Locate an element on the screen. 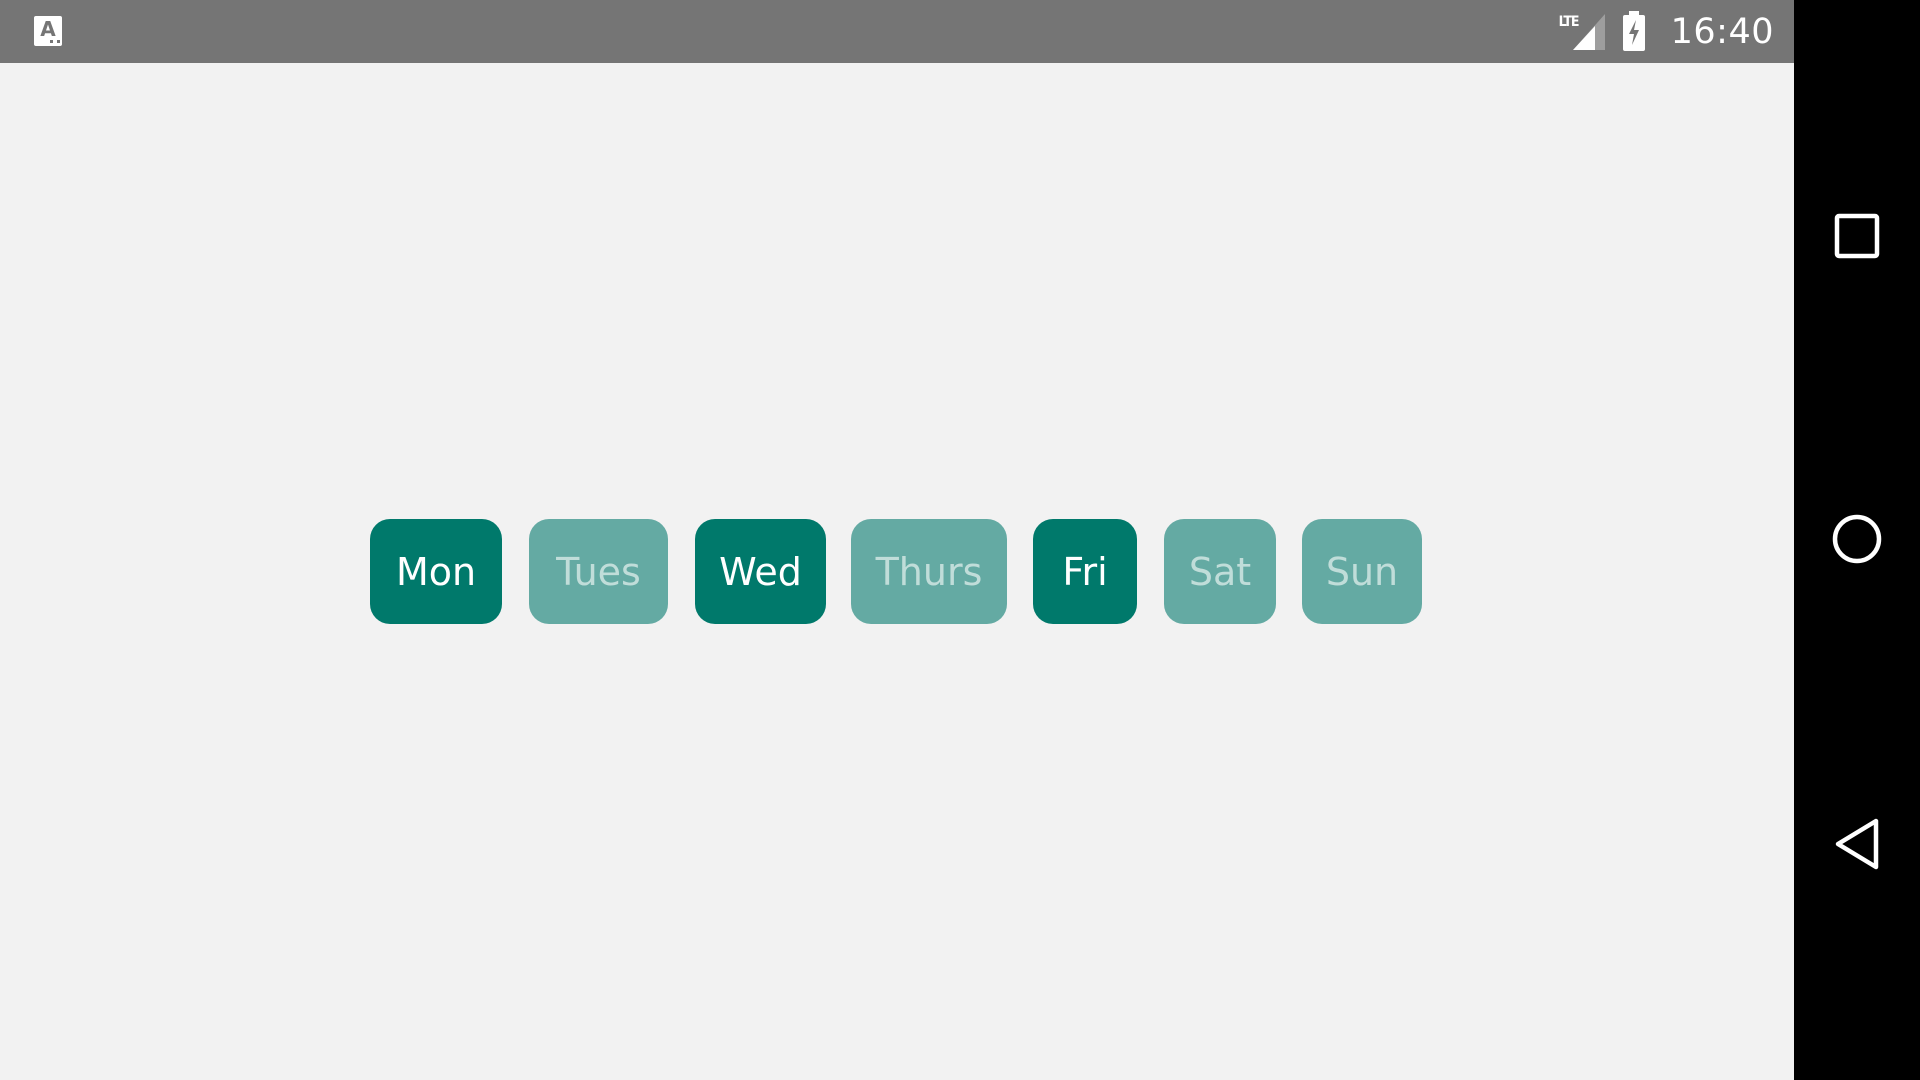 The height and width of the screenshot is (1080, 1920). battery-charging-icon is located at coordinates (1633, 31).